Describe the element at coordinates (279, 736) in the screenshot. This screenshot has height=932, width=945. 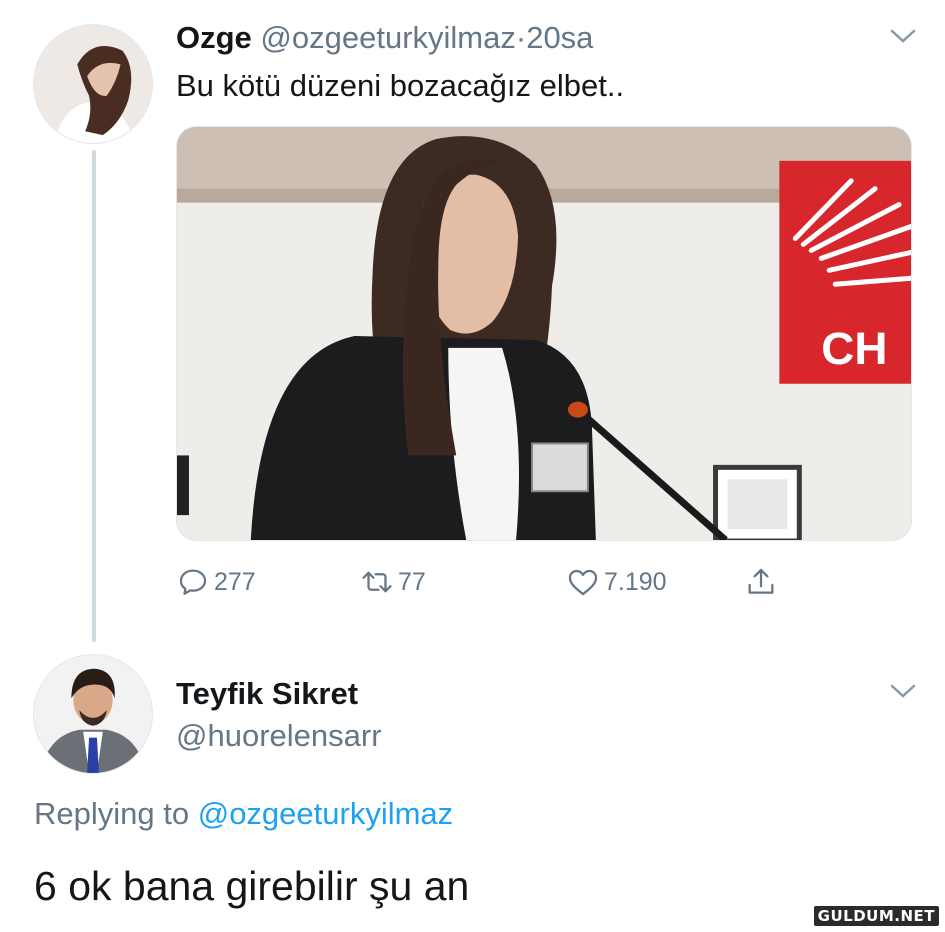
I see `reply-author-handle: @huorelensarr` at that location.